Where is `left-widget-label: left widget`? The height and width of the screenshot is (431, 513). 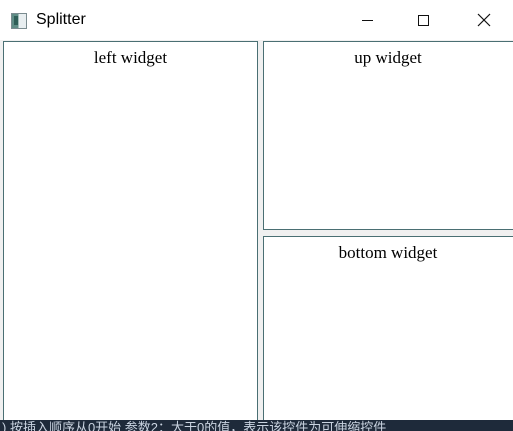 left-widget-label: left widget is located at coordinates (130, 57).